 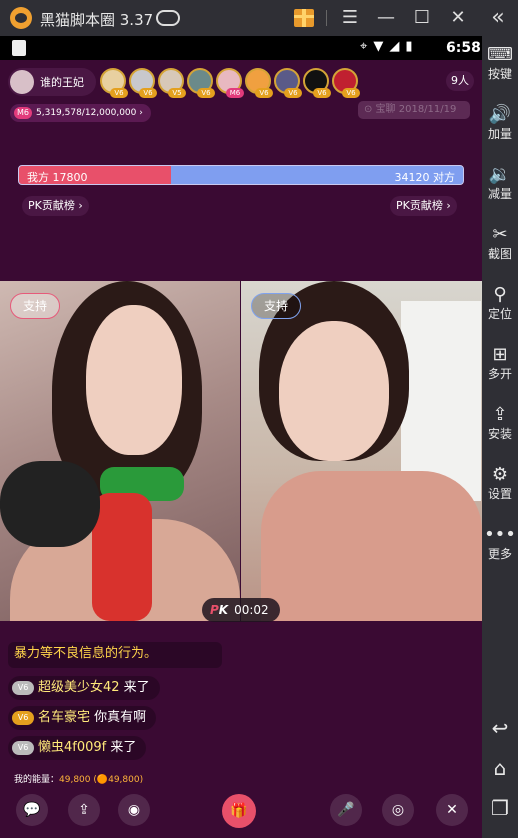 I want to click on system-notice: 暴力等不良信息的行为。, so click(x=115, y=655).